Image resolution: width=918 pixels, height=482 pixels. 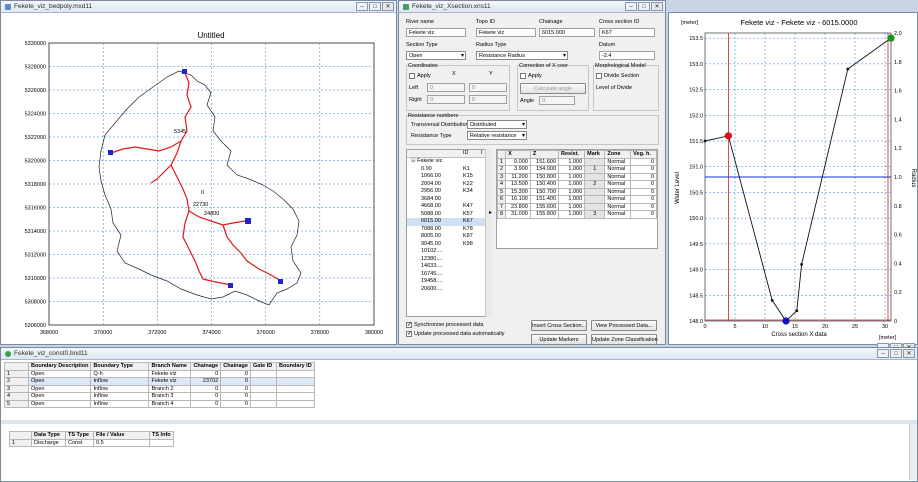 I want to click on boundary-row: 3 Open Inflow Branch 200, so click(x=159, y=388).